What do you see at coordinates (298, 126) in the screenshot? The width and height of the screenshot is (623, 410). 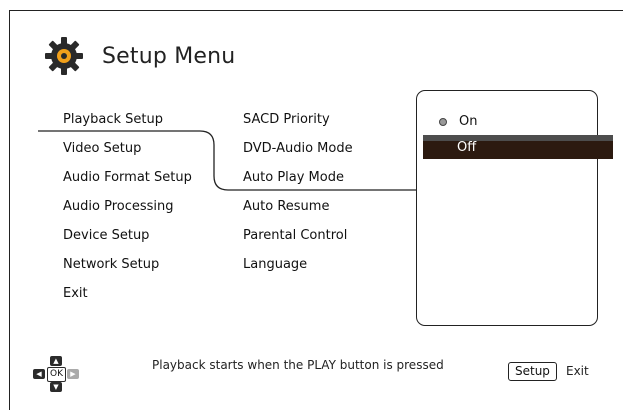 I see `sub-menu-item-sacd-priority: SACD Priority` at bounding box center [298, 126].